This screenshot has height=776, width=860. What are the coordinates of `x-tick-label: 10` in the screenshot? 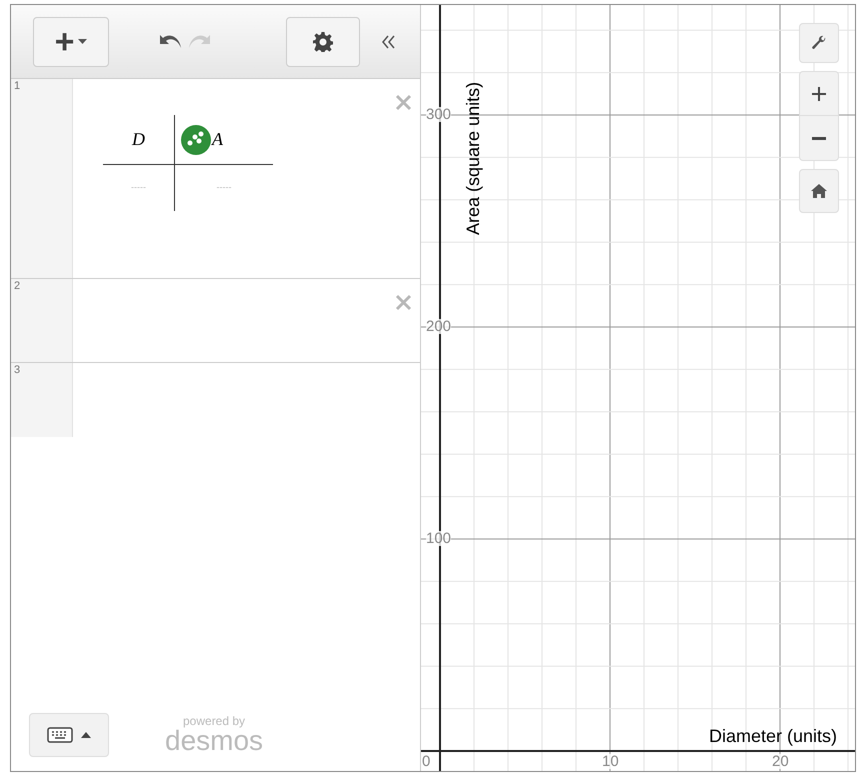 It's located at (610, 761).